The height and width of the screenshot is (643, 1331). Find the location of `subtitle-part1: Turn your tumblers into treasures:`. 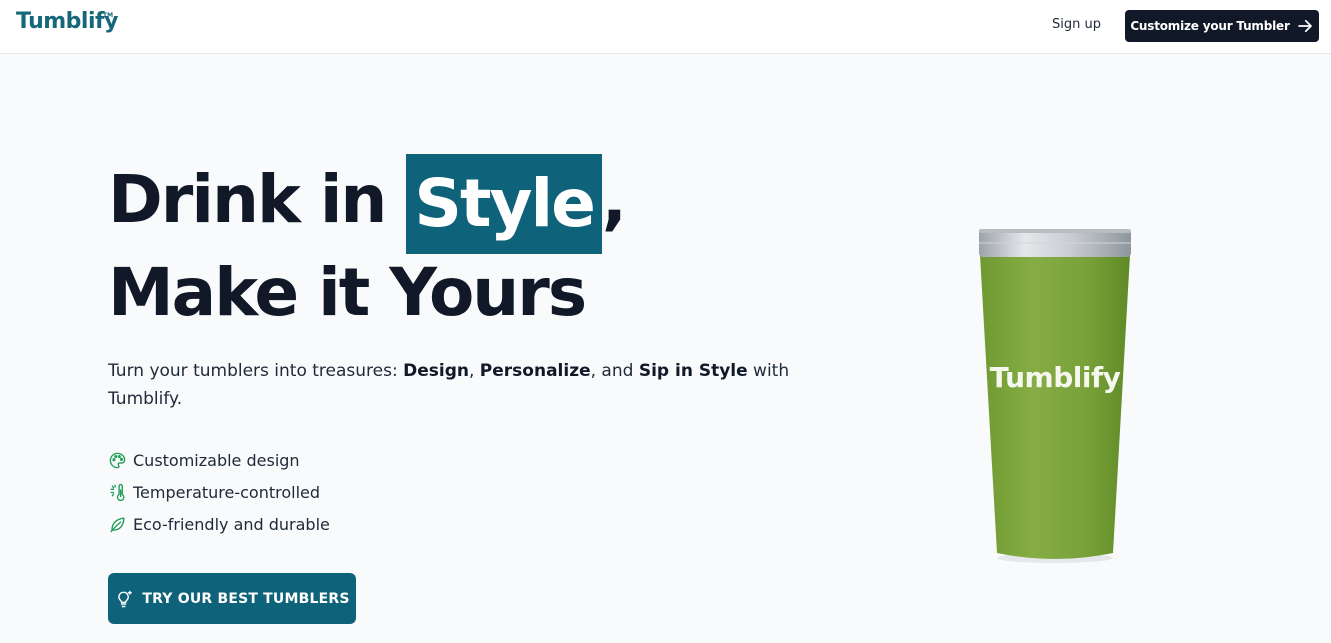

subtitle-part1: Turn your tumblers into treasures: is located at coordinates (256, 371).